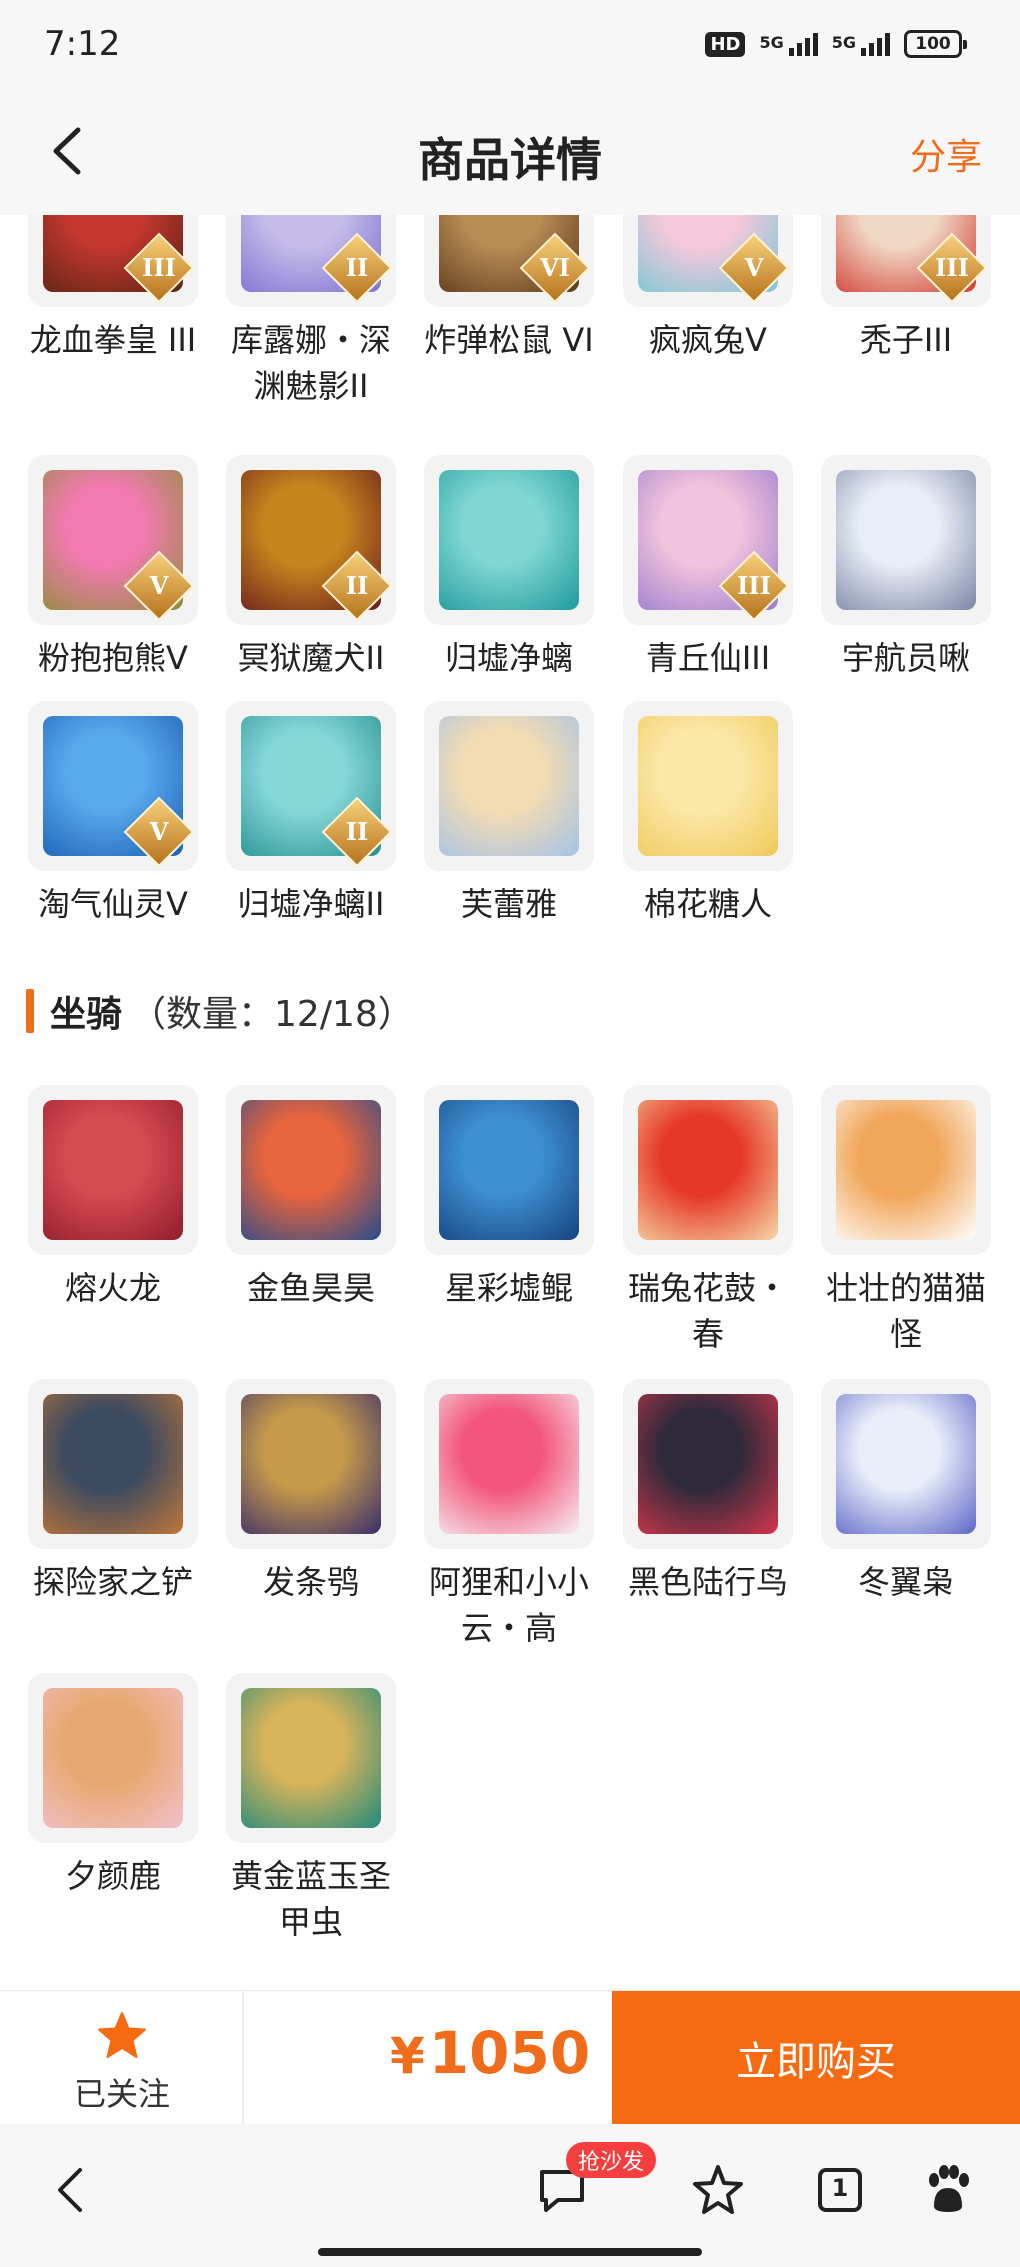  I want to click on section-accent-bar, so click(30, 1011).